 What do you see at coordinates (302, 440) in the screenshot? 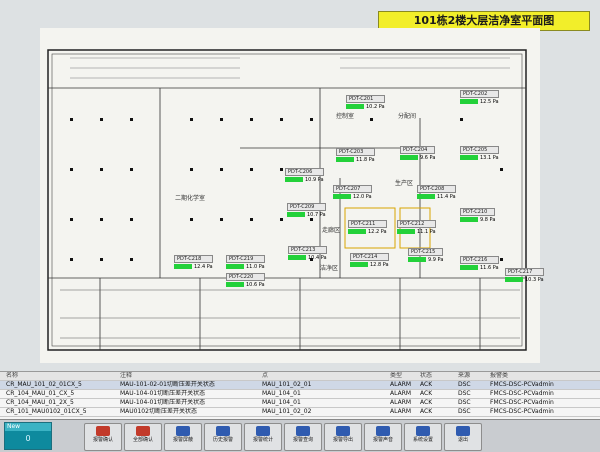
I see `button-label: 报警查询` at bounding box center [302, 440].